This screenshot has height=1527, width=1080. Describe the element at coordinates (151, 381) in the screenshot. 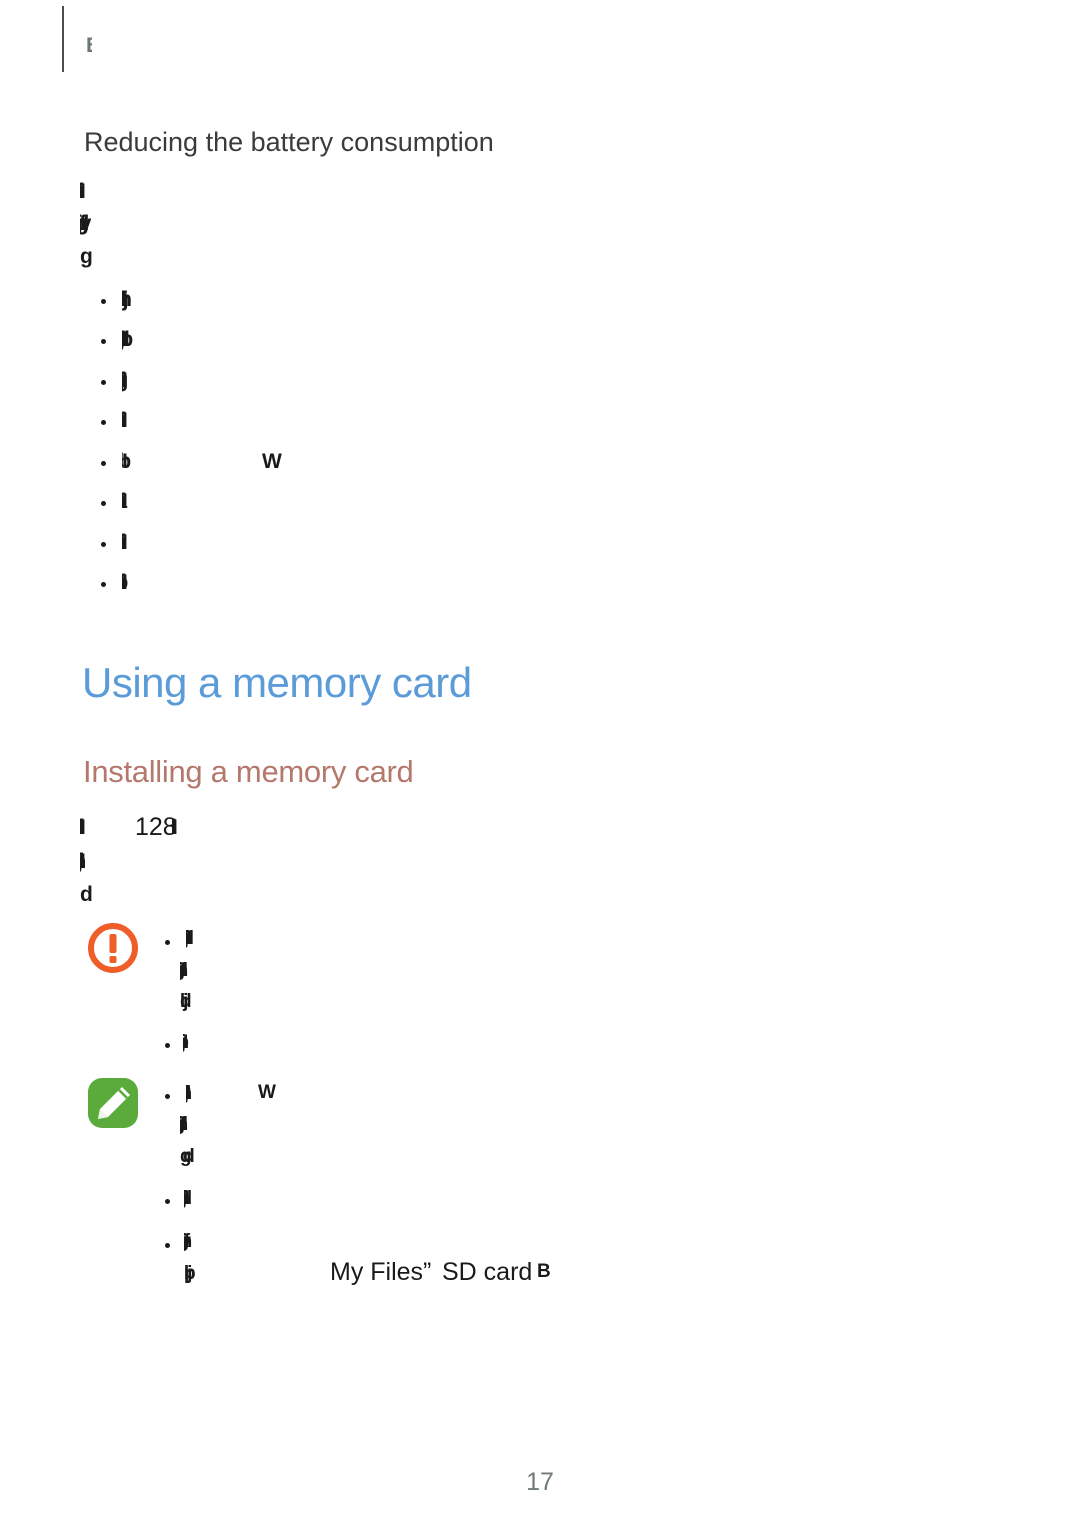

I see `list-item: Ifjhgjn` at that location.